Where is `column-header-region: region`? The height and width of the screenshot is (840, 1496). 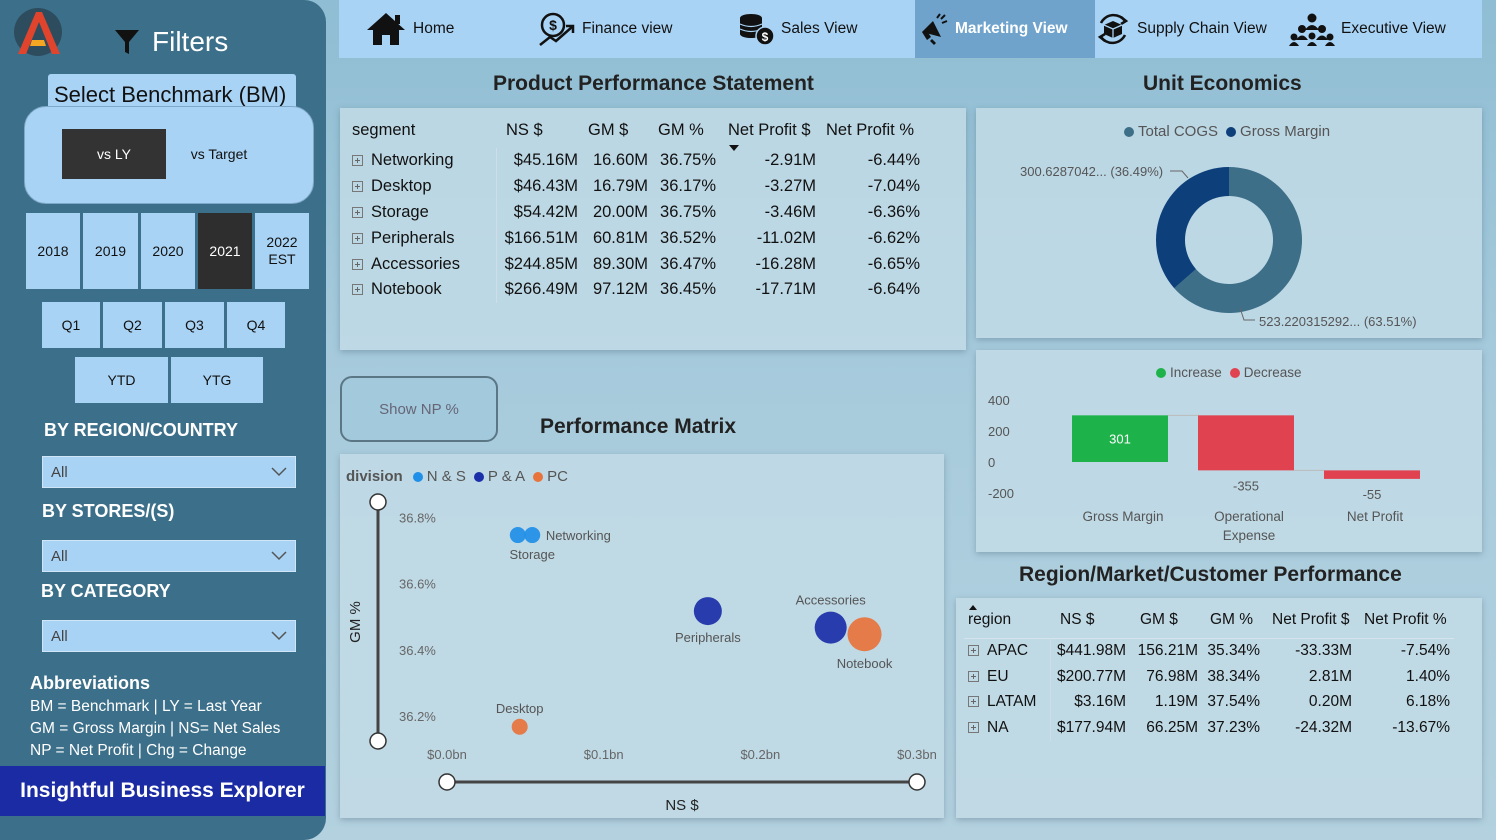 column-header-region: region is located at coordinates (1007, 620).